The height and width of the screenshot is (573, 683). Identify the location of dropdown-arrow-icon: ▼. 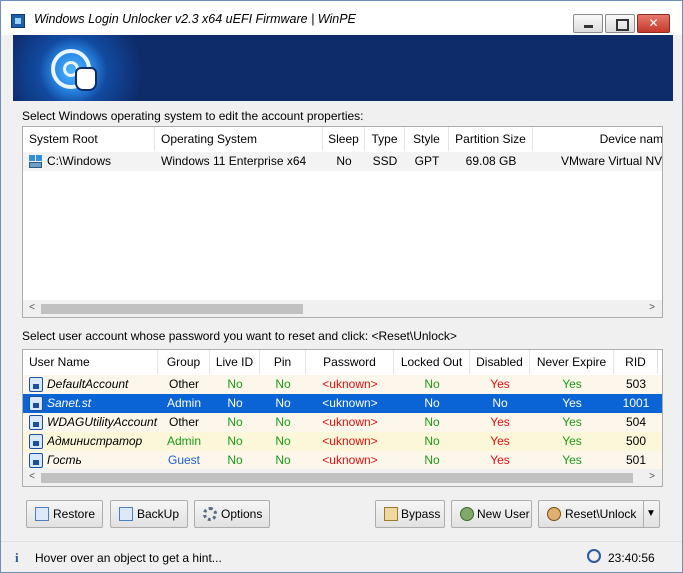
(651, 514).